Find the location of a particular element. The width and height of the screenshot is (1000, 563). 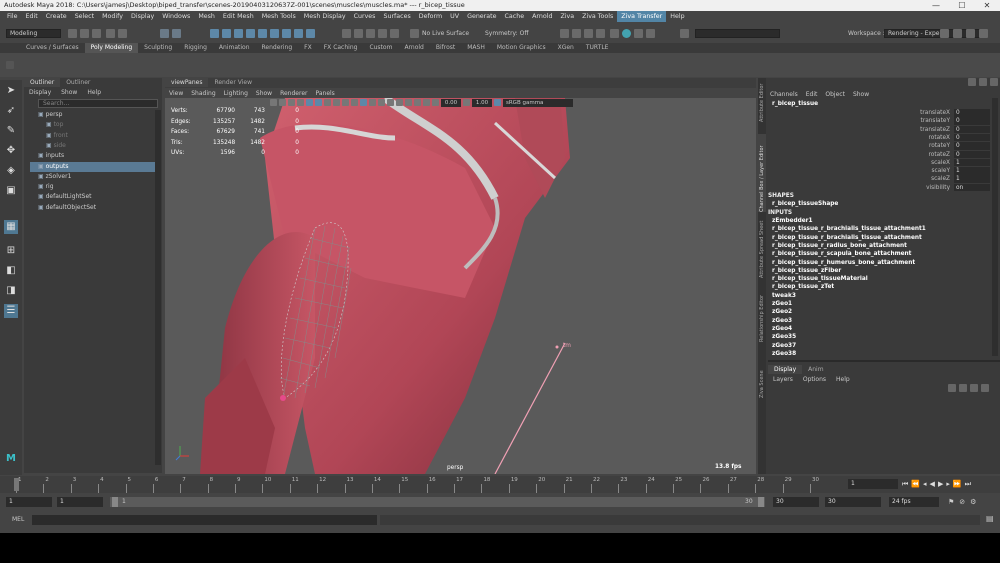

step-forward-key-icon: ⏩ is located at coordinates (957, 484).